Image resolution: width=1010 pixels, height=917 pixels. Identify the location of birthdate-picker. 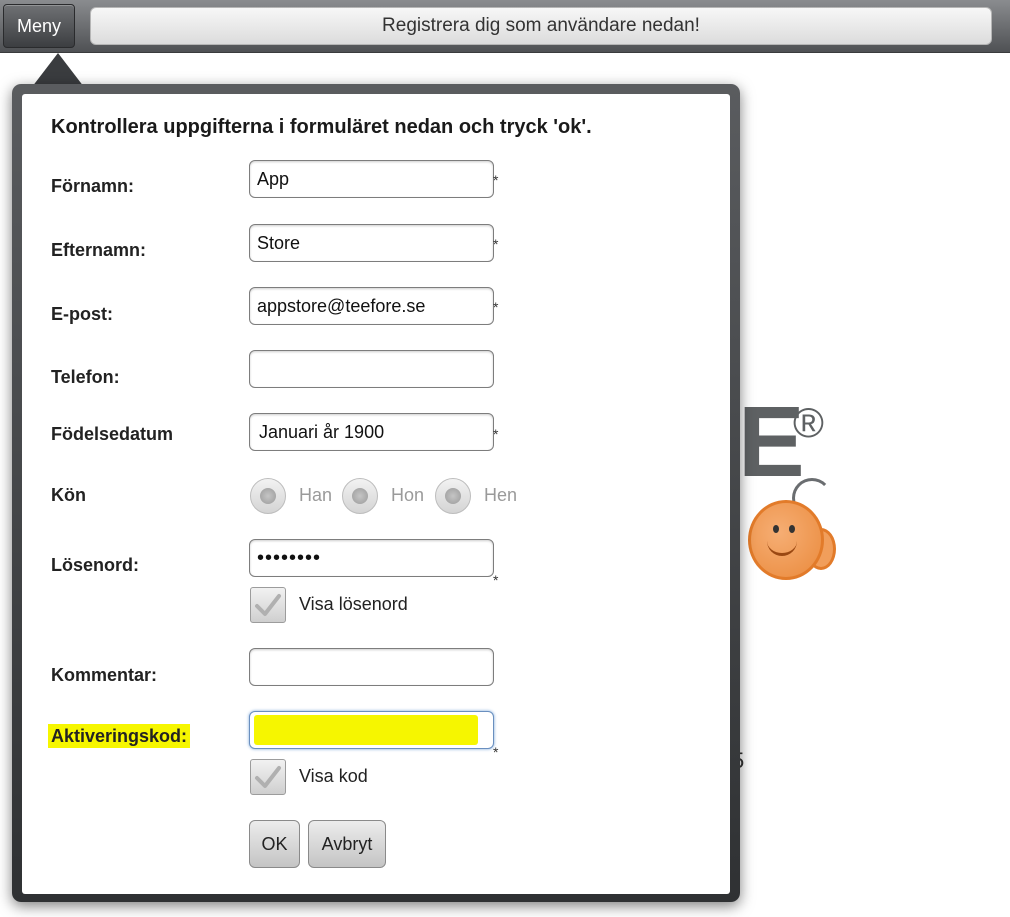
(371, 432).